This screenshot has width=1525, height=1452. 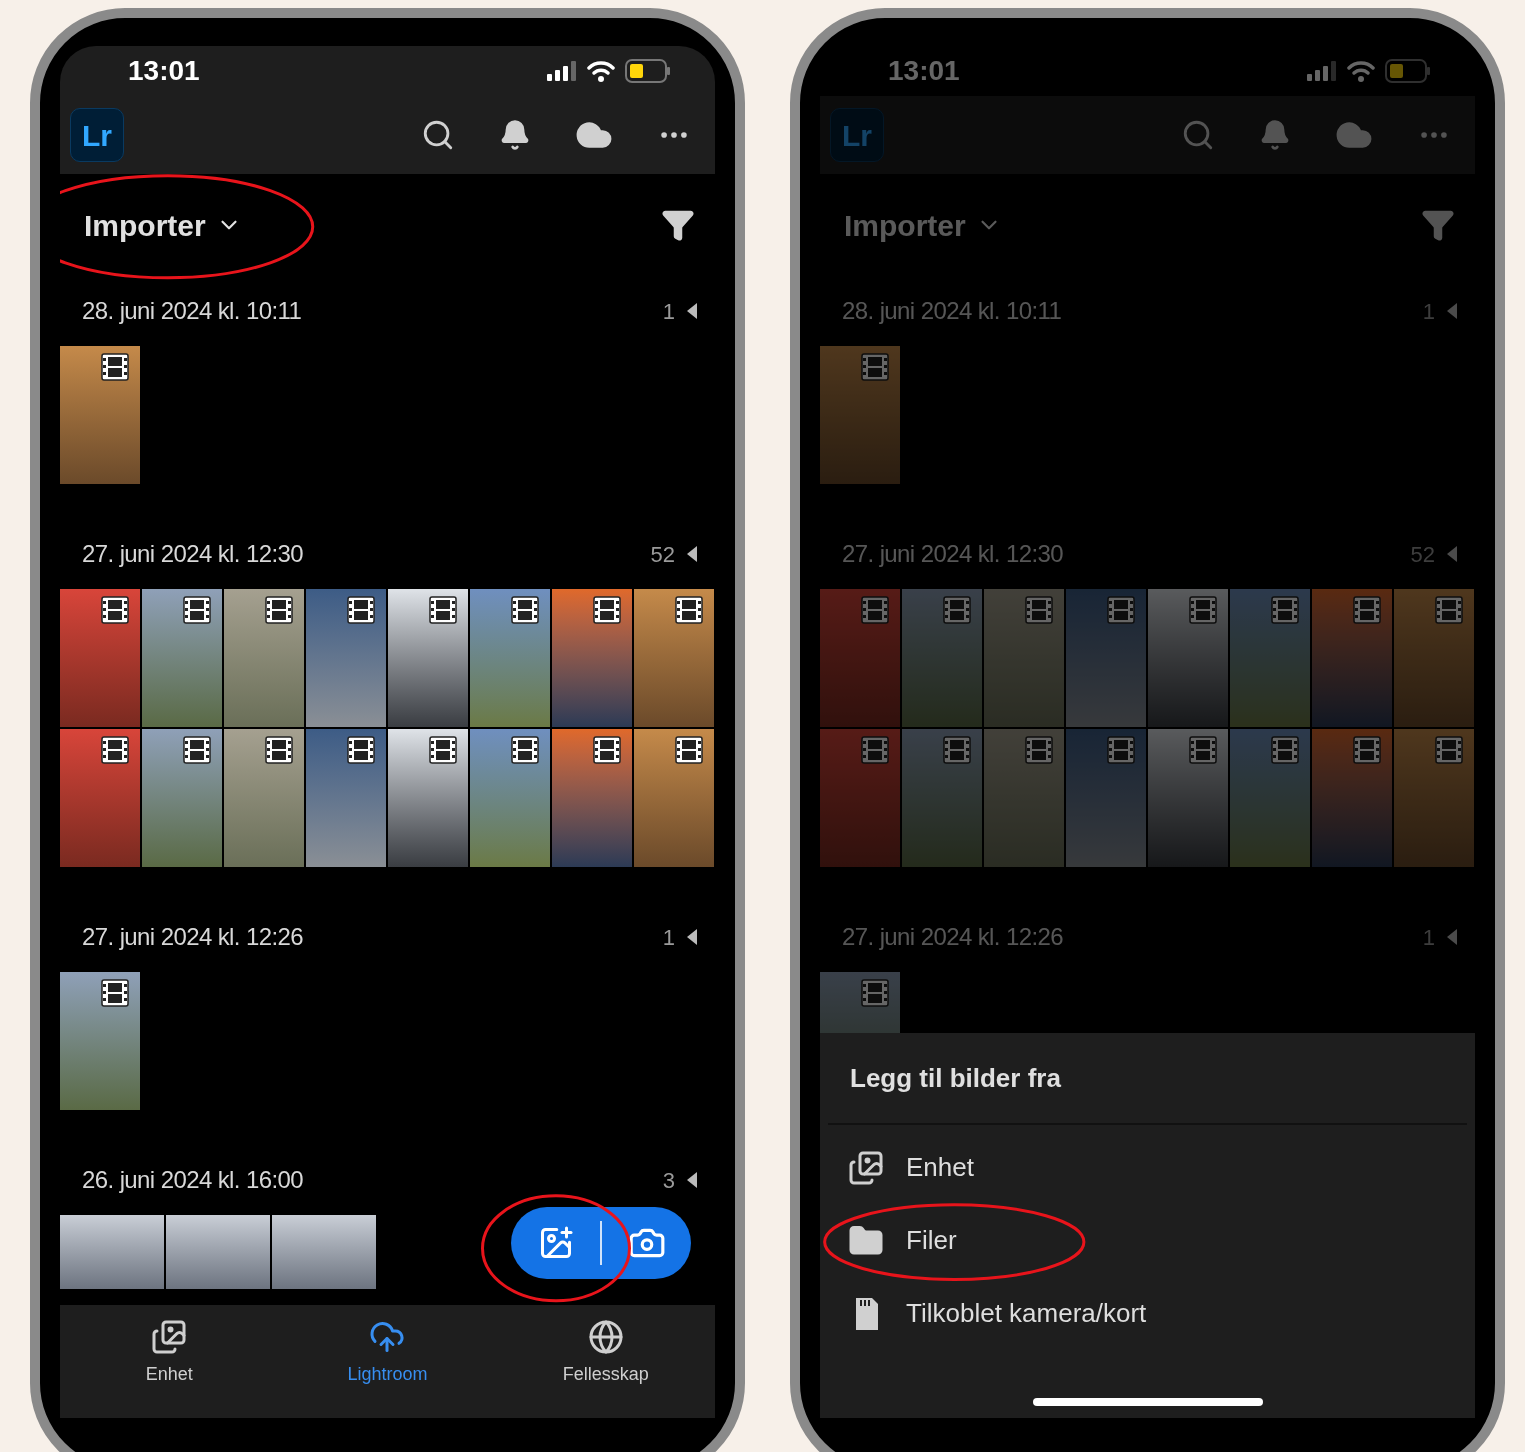 I want to click on search-icon, so click(x=438, y=135).